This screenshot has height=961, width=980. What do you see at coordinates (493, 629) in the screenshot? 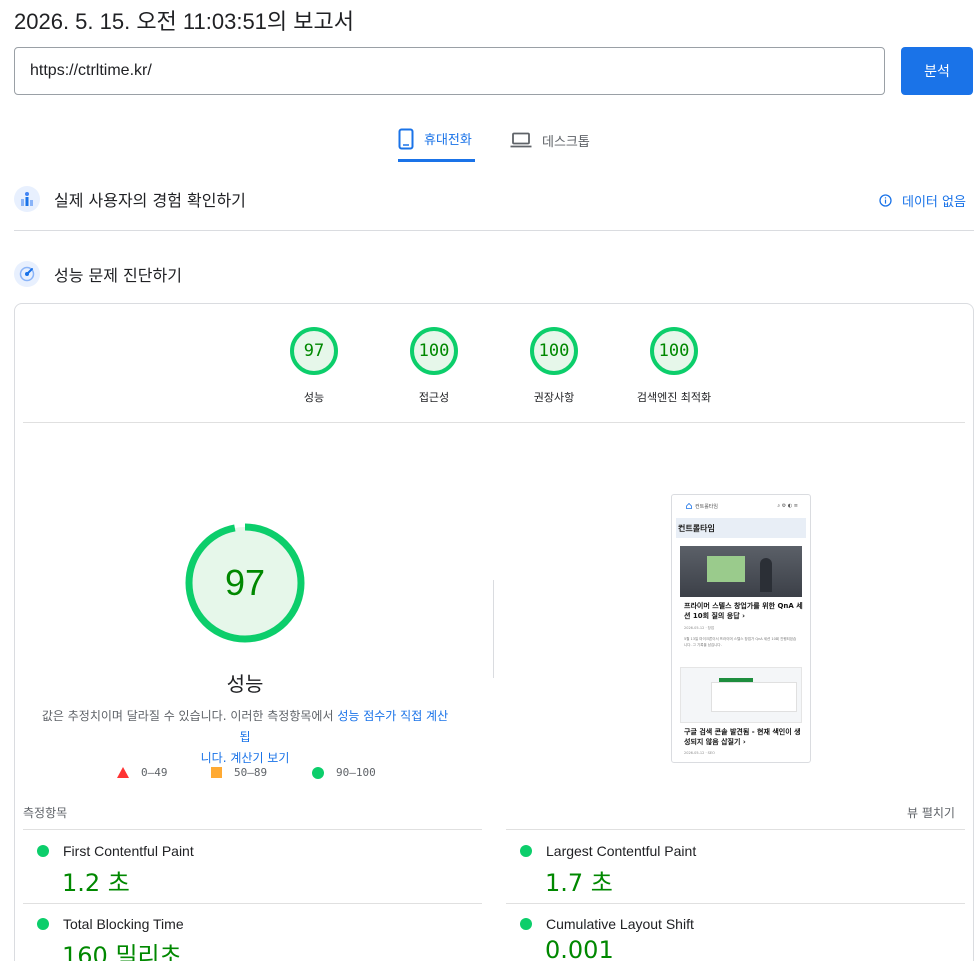
I see `vertical-divider` at bounding box center [493, 629].